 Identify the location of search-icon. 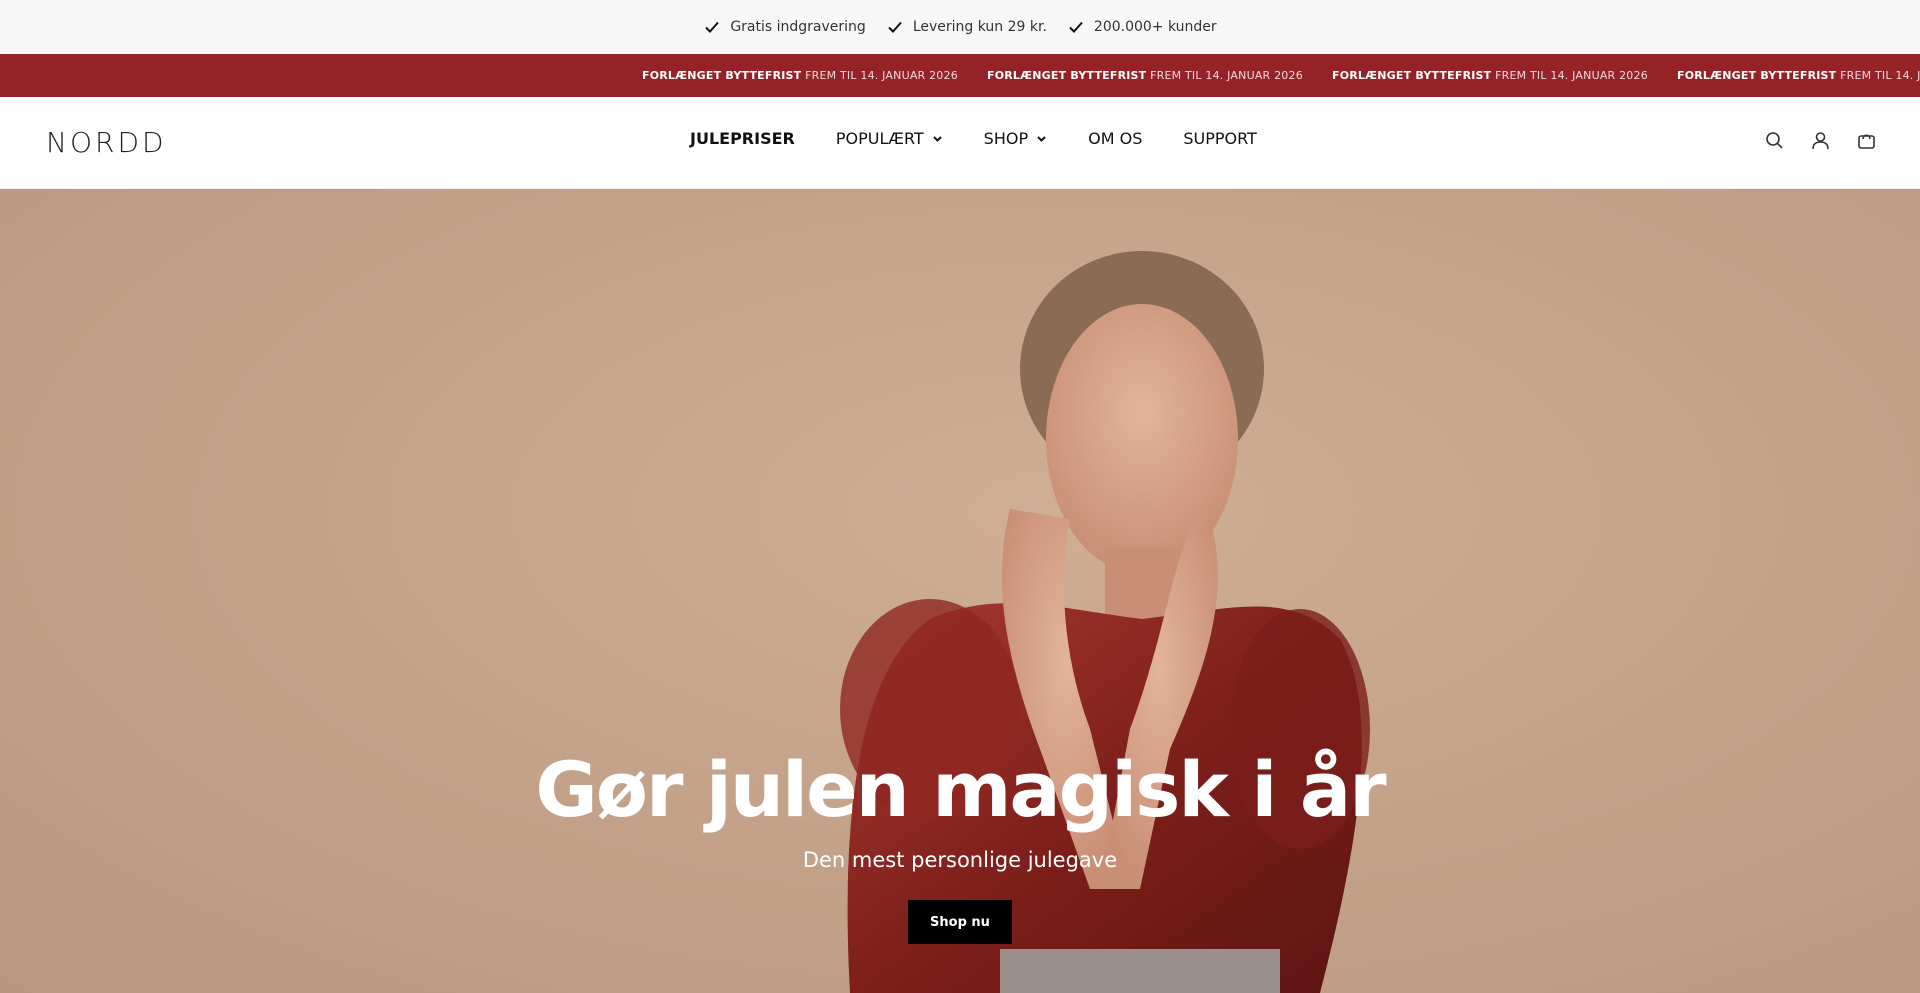
(1774, 140).